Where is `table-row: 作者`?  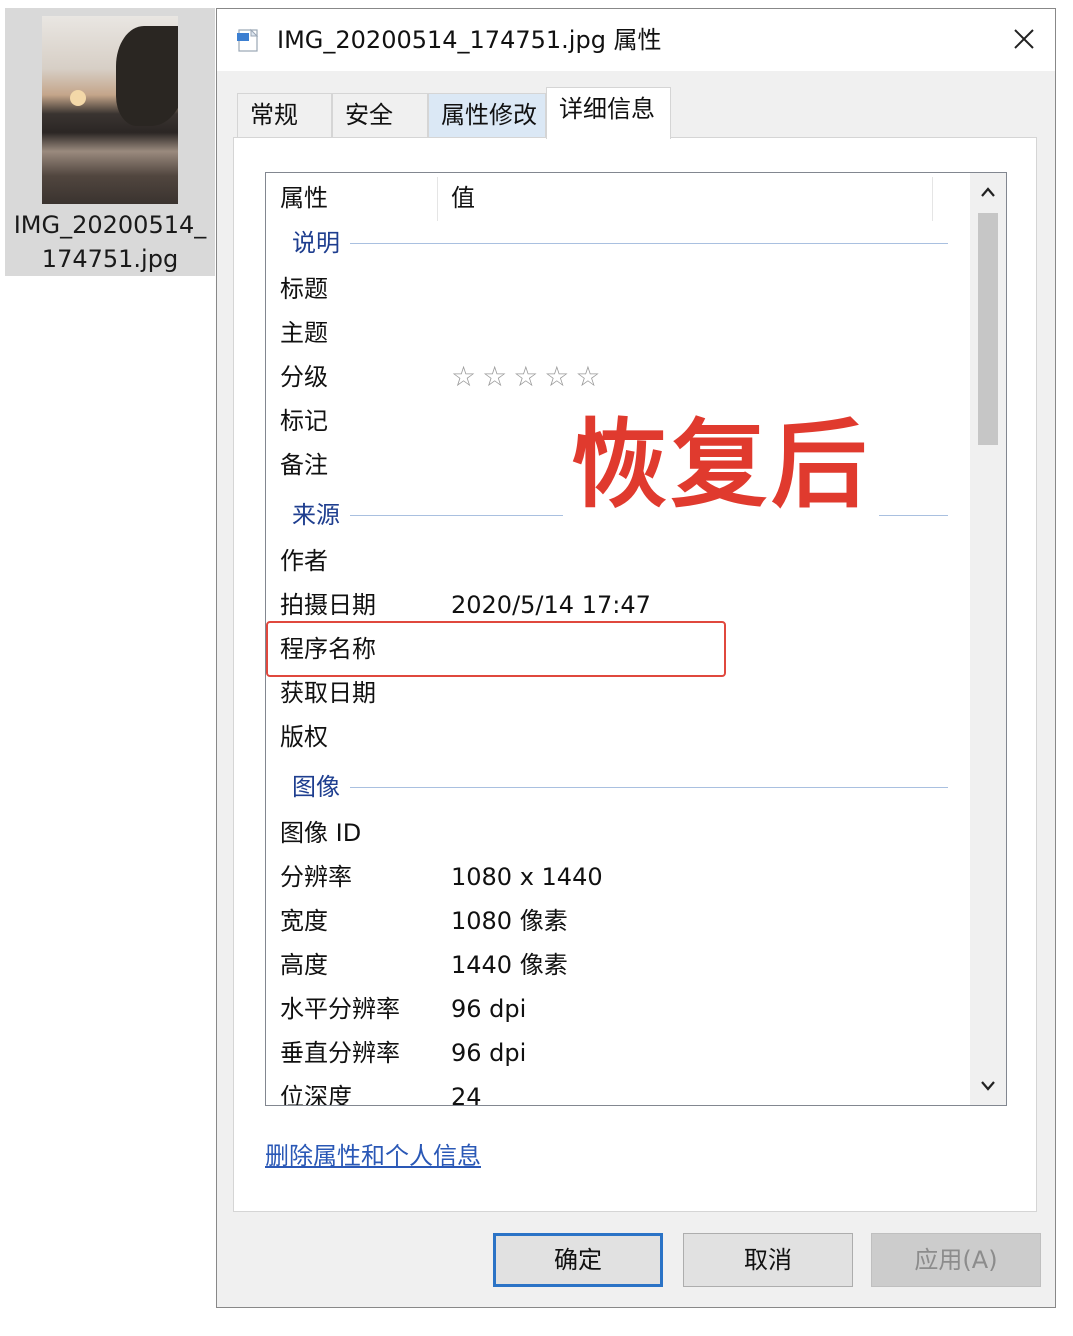
table-row: 作者 is located at coordinates (618, 561).